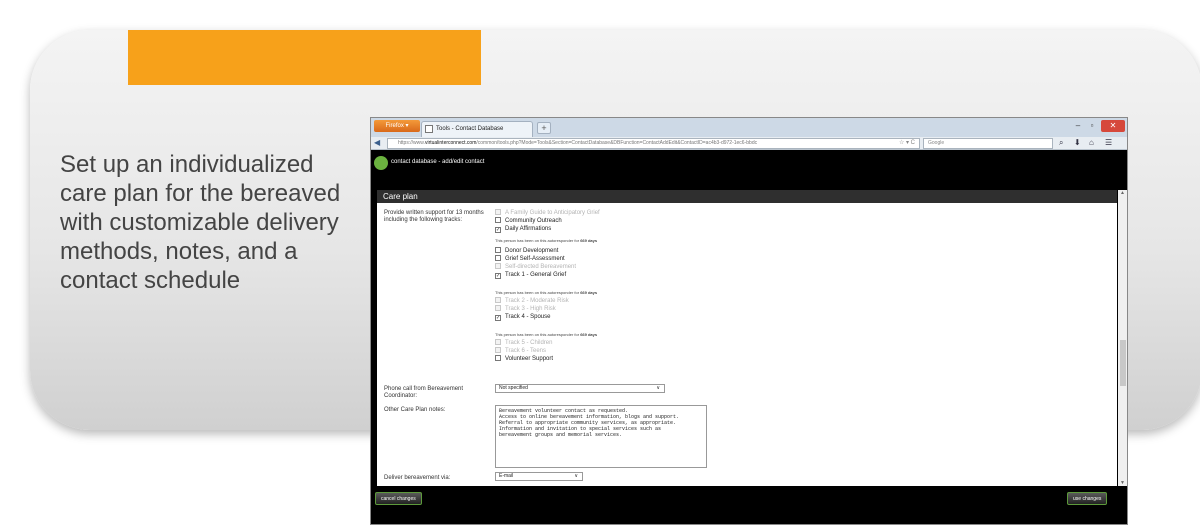  Describe the element at coordinates (530, 309) in the screenshot. I see `track-label: Track 3 - High Risk` at that location.